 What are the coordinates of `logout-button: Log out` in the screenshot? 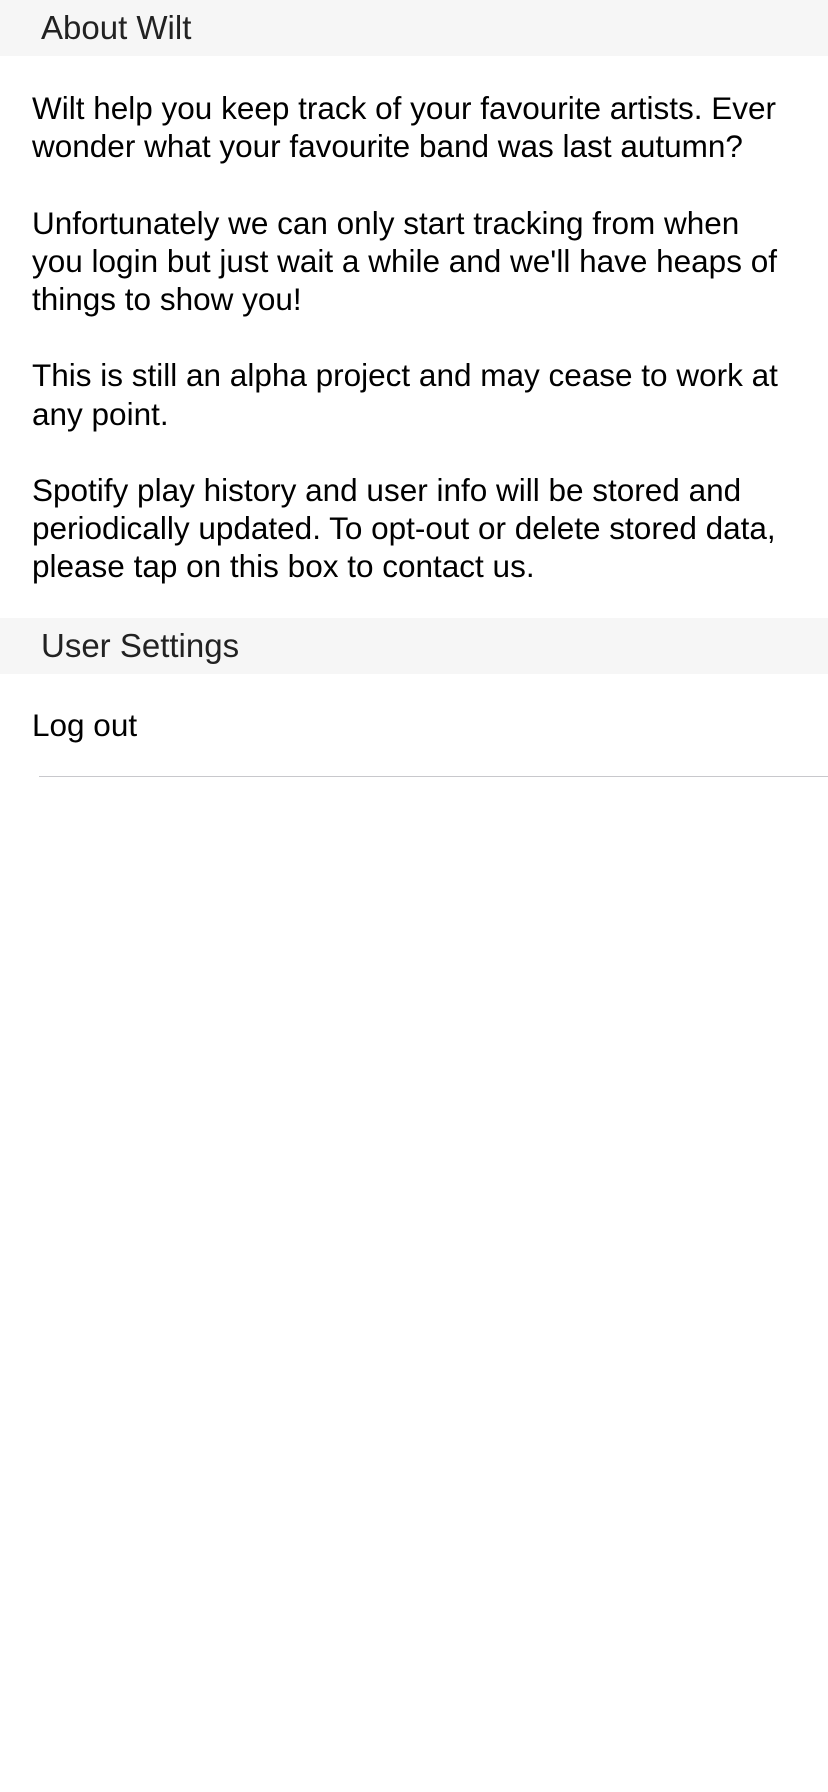 It's located at (414, 725).